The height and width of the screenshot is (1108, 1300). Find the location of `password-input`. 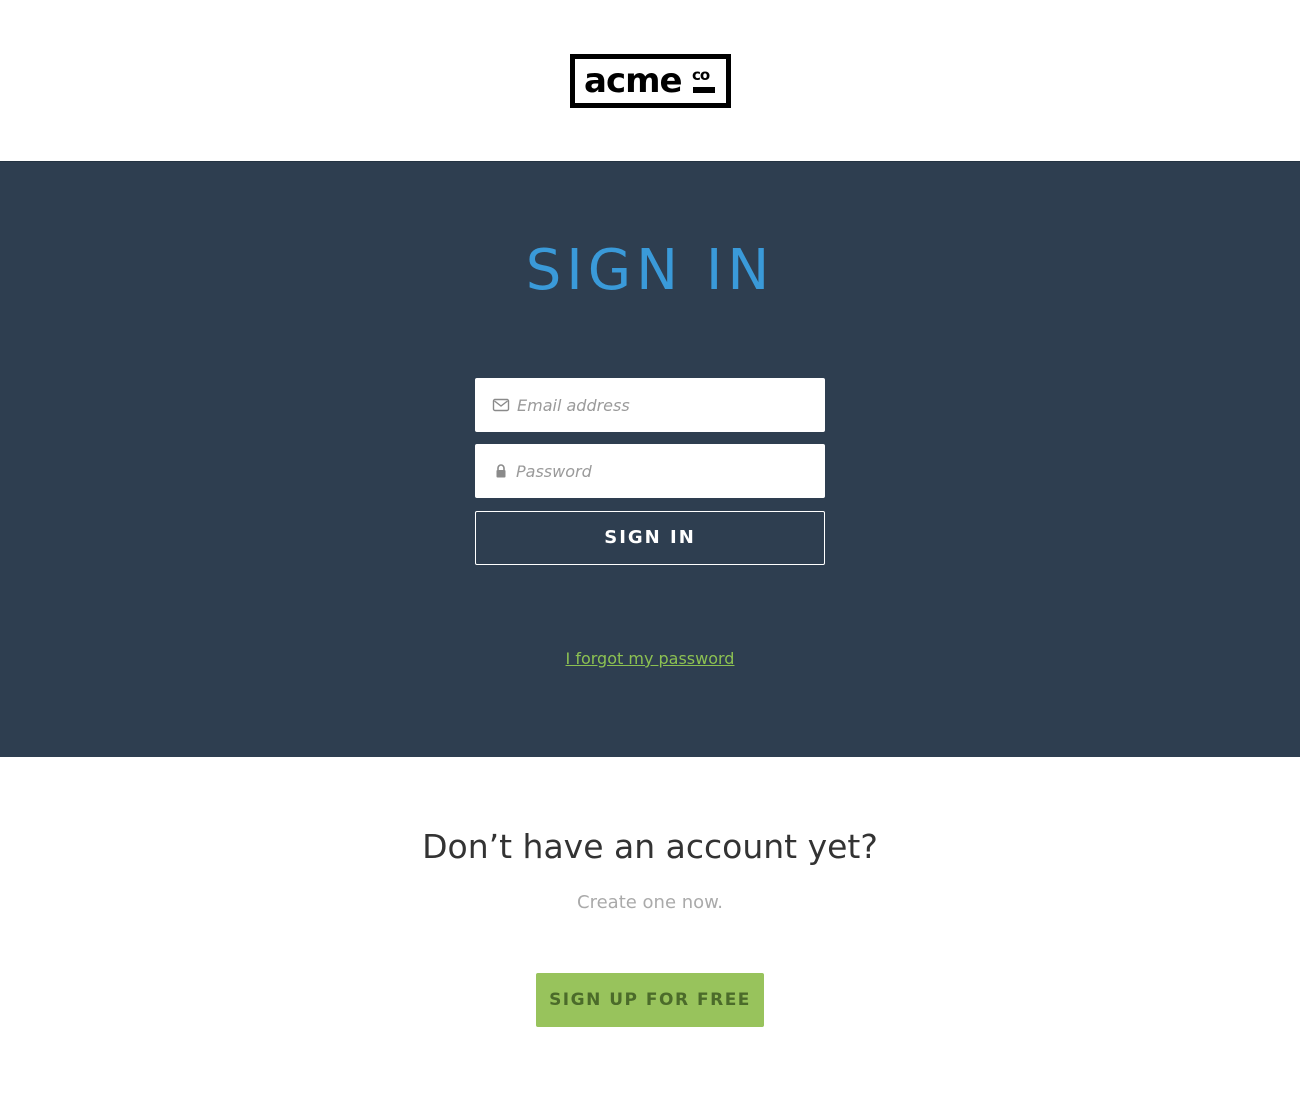

password-input is located at coordinates (666, 471).